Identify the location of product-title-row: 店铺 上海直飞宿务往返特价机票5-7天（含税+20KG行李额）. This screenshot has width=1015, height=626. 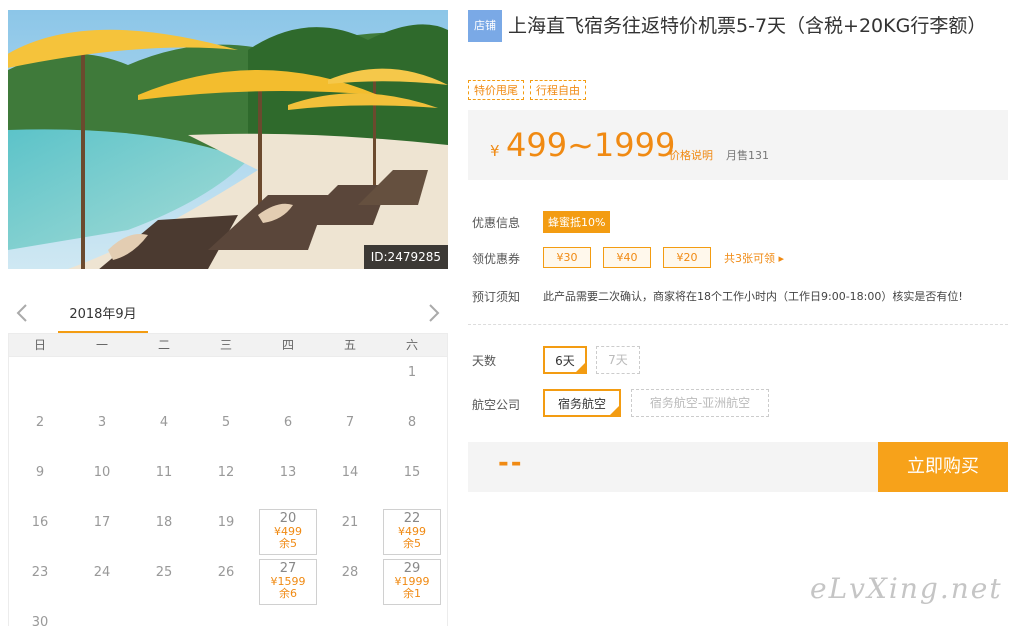
(738, 26).